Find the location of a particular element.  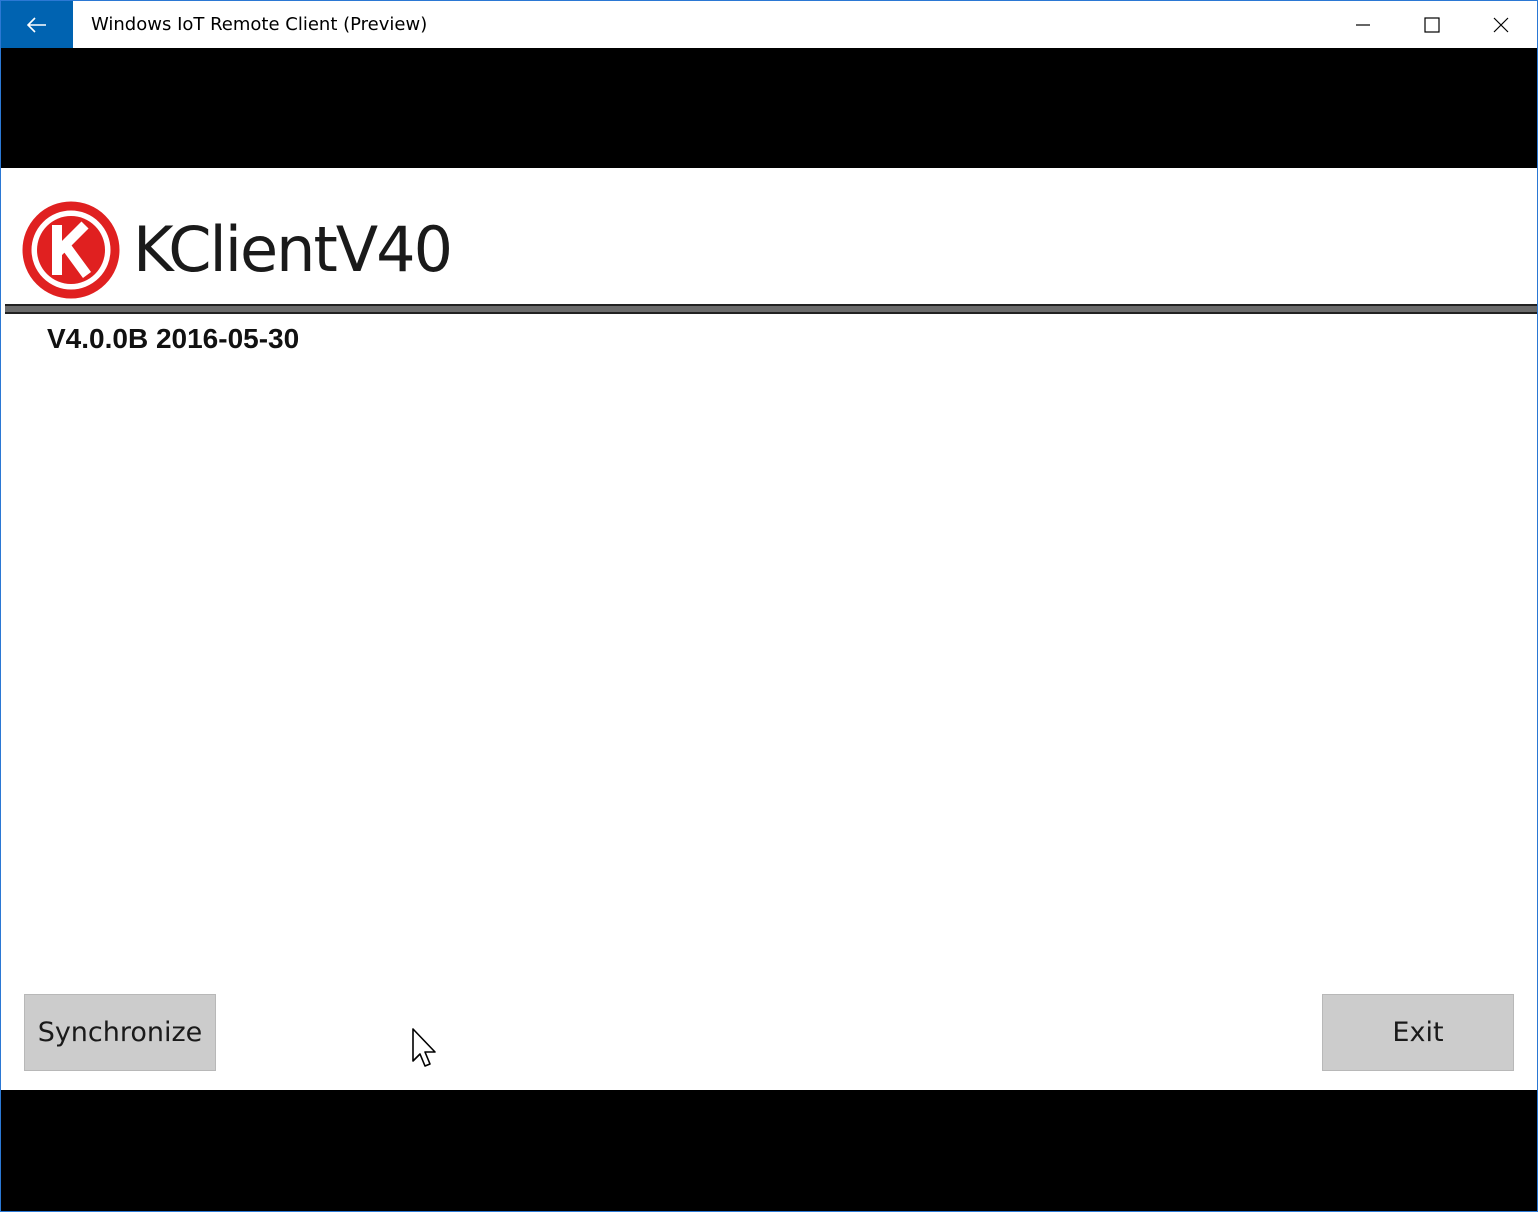

brand-name: KClientV40 is located at coordinates (293, 249).